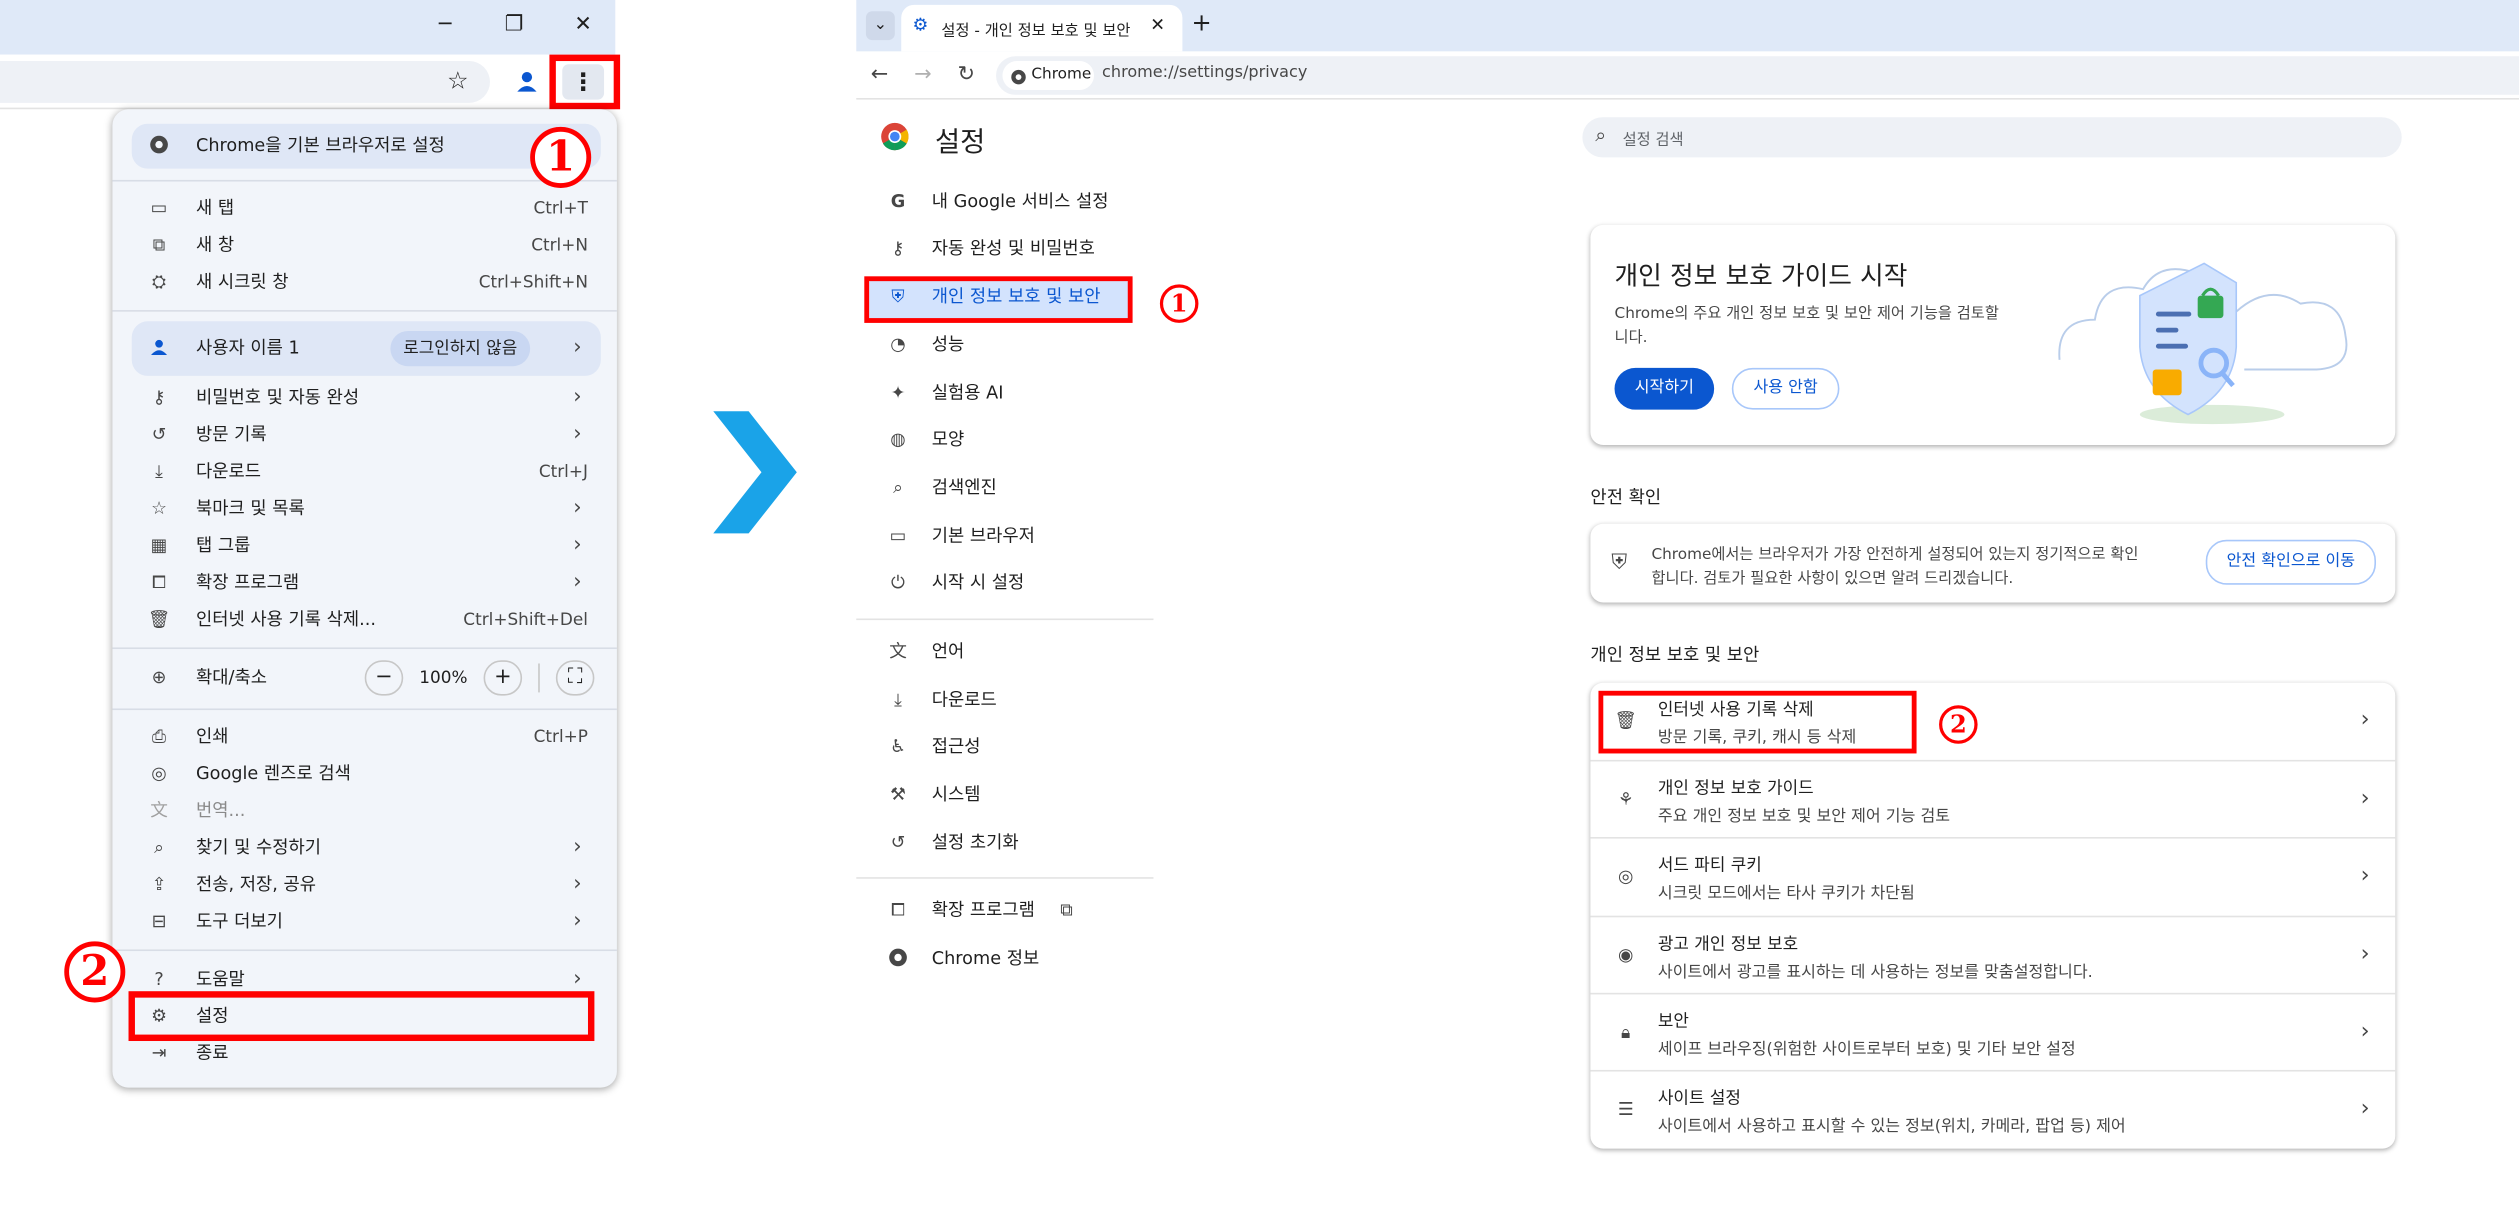 The height and width of the screenshot is (1225, 2519). What do you see at coordinates (366, 774) in the screenshot?
I see `menu-item-lens: ◎ Google 렌즈로 검색` at bounding box center [366, 774].